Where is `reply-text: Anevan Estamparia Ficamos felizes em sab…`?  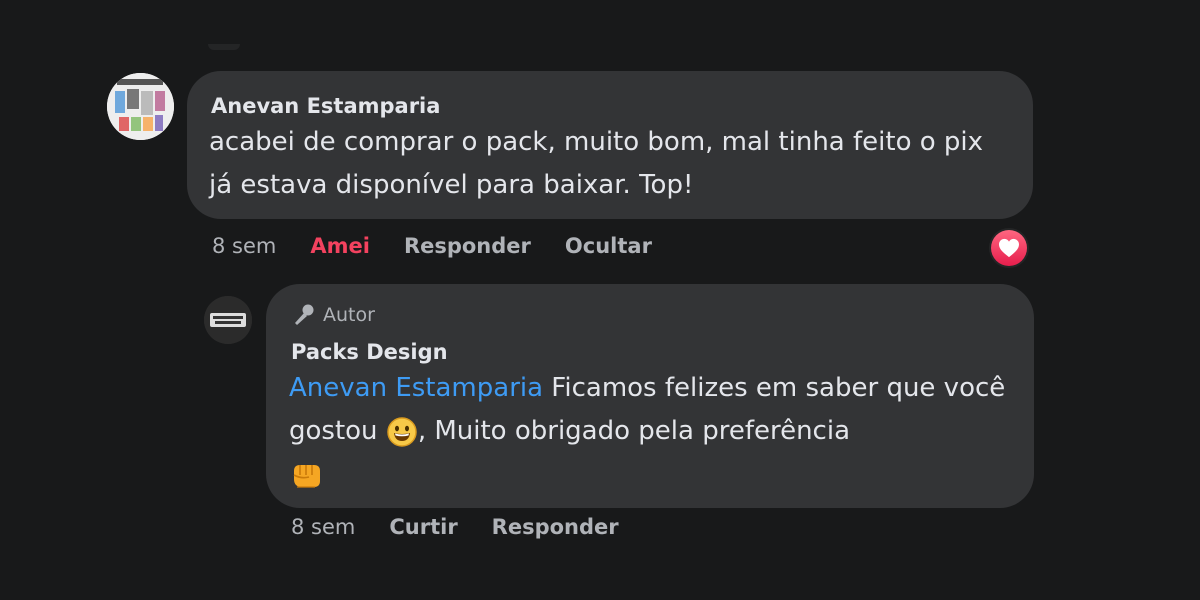 reply-text: Anevan Estamparia Ficamos felizes em sab… is located at coordinates (649, 431).